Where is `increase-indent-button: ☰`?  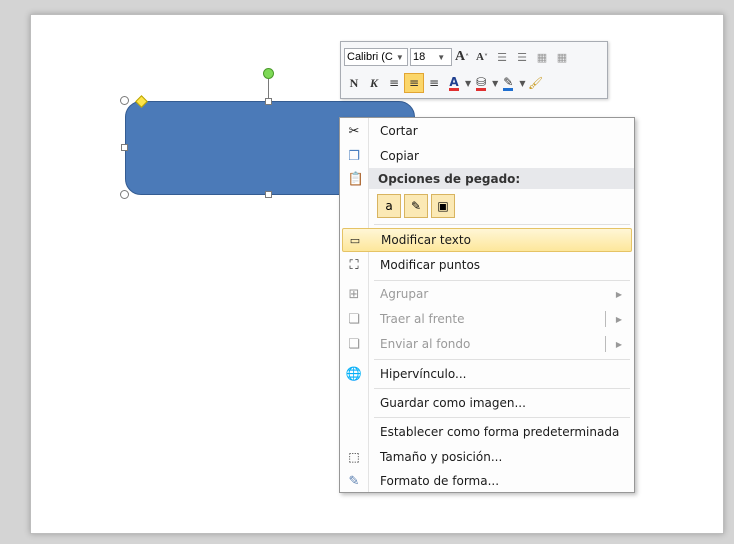
increase-indent-button: ☰ is located at coordinates (522, 57).